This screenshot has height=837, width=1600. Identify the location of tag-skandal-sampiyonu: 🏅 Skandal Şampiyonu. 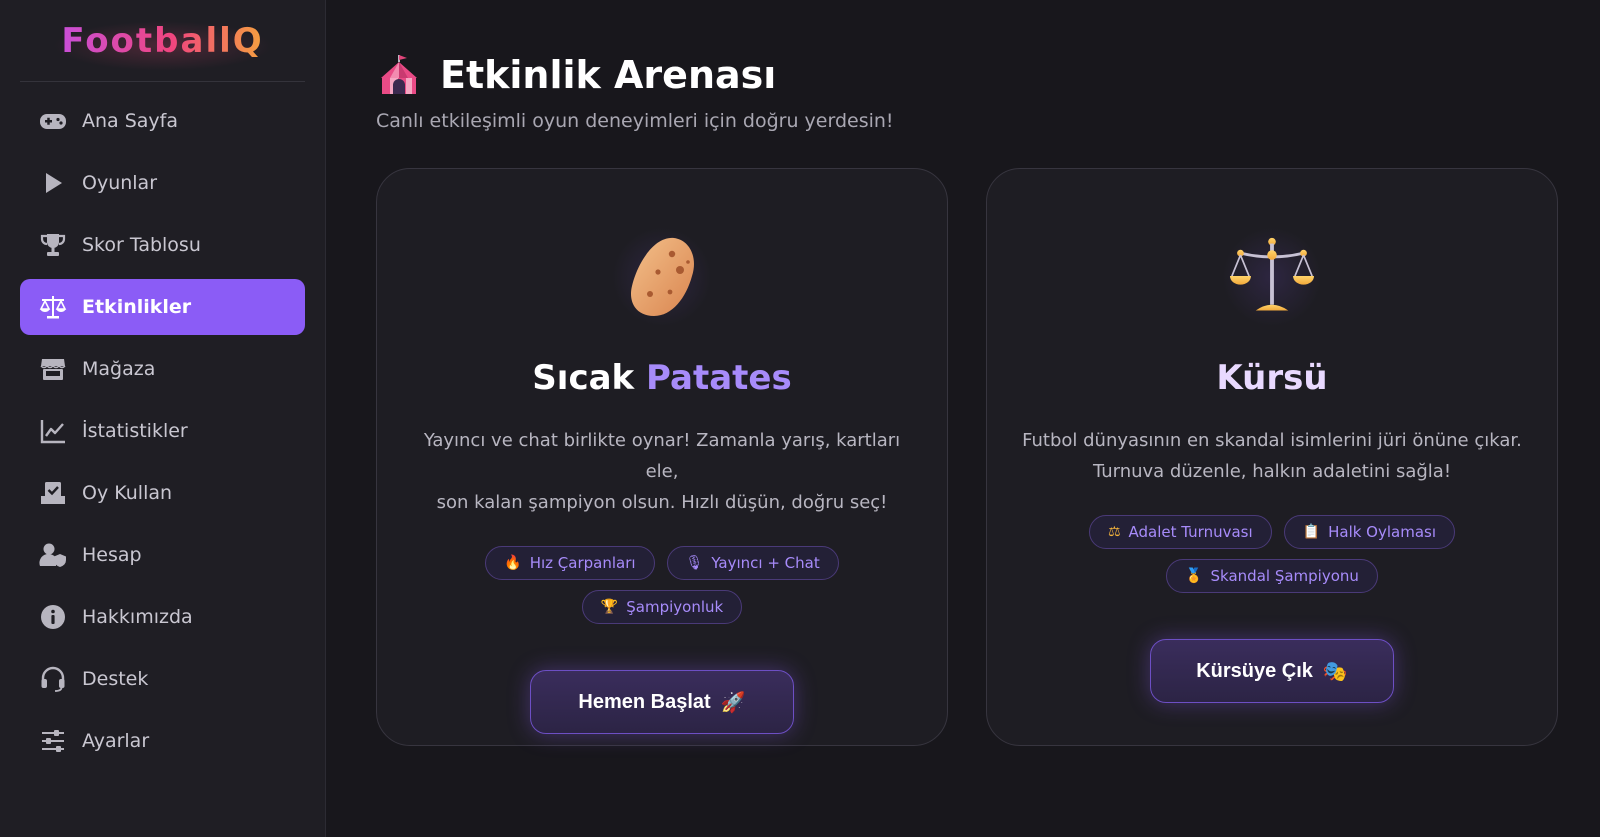
(1272, 576).